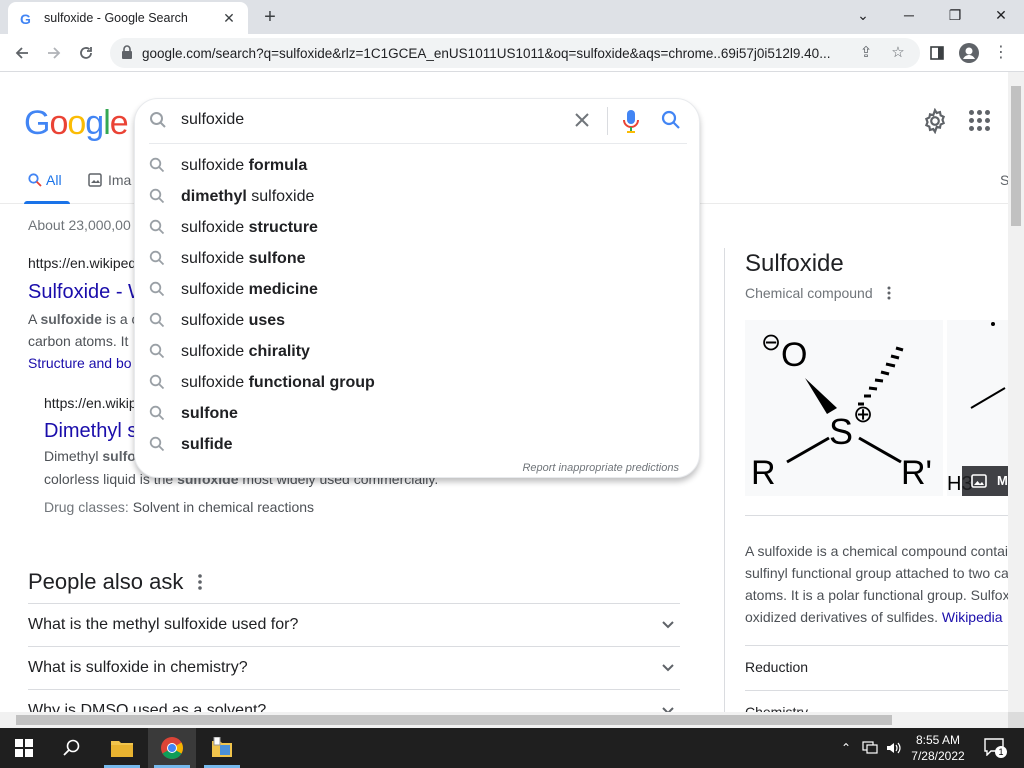  Describe the element at coordinates (354, 624) in the screenshot. I see `paa-question: What is the methyl sulfoxide used for?` at that location.